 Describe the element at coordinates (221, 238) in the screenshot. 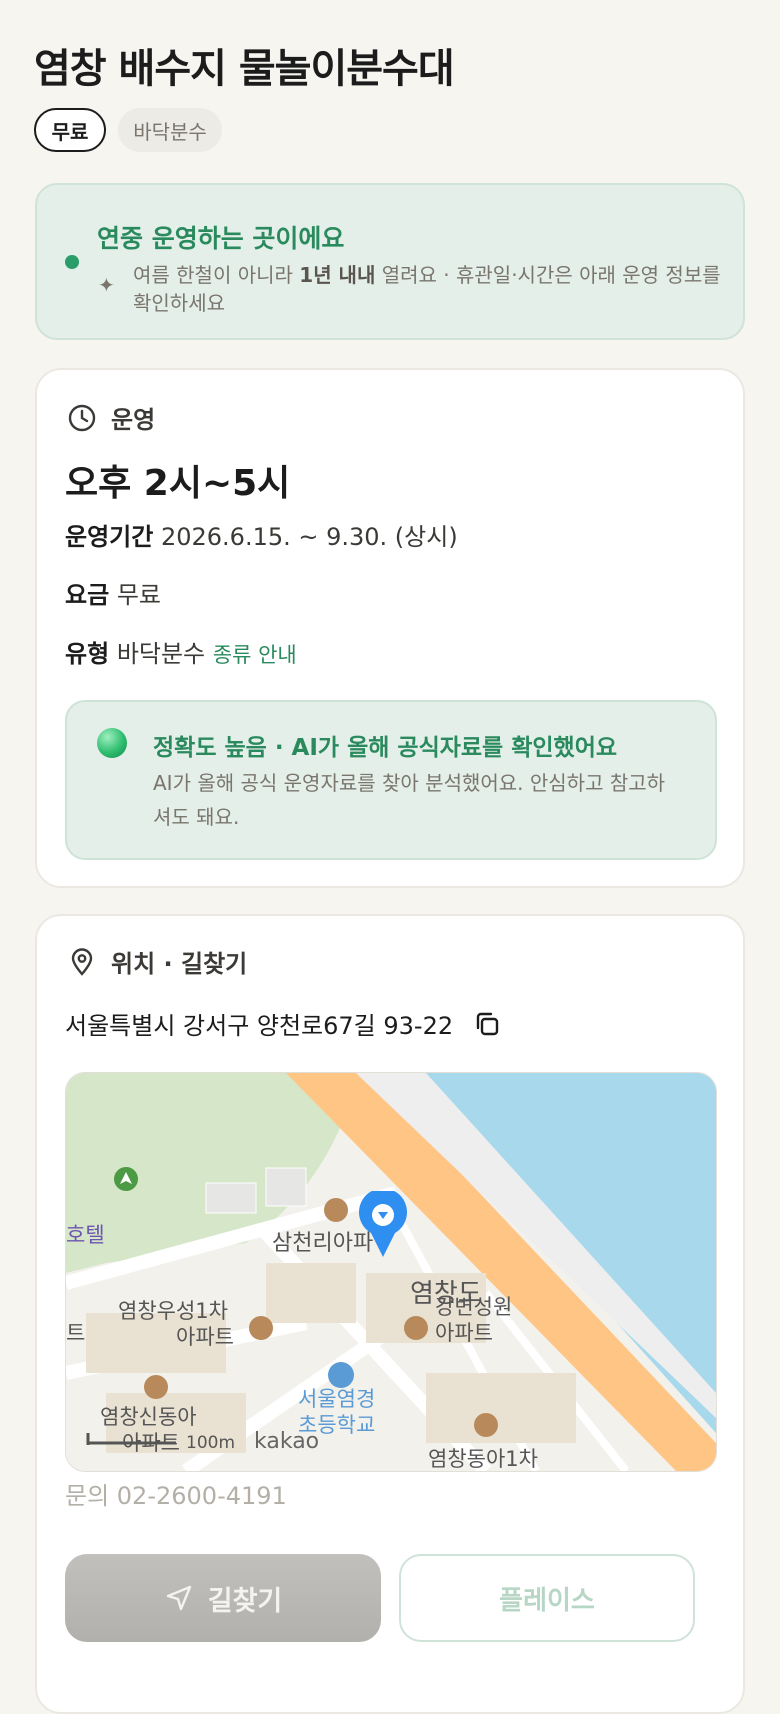

I see `banner-title: 연중 운영하는 곳이에요` at that location.